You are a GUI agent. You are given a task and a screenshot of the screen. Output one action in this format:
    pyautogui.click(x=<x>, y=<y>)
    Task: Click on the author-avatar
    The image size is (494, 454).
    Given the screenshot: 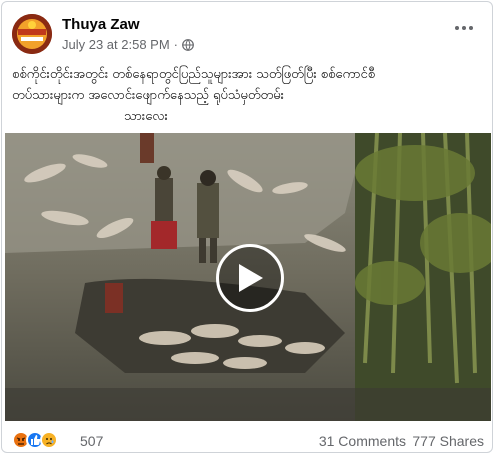 What is the action you would take?
    pyautogui.click(x=32, y=34)
    